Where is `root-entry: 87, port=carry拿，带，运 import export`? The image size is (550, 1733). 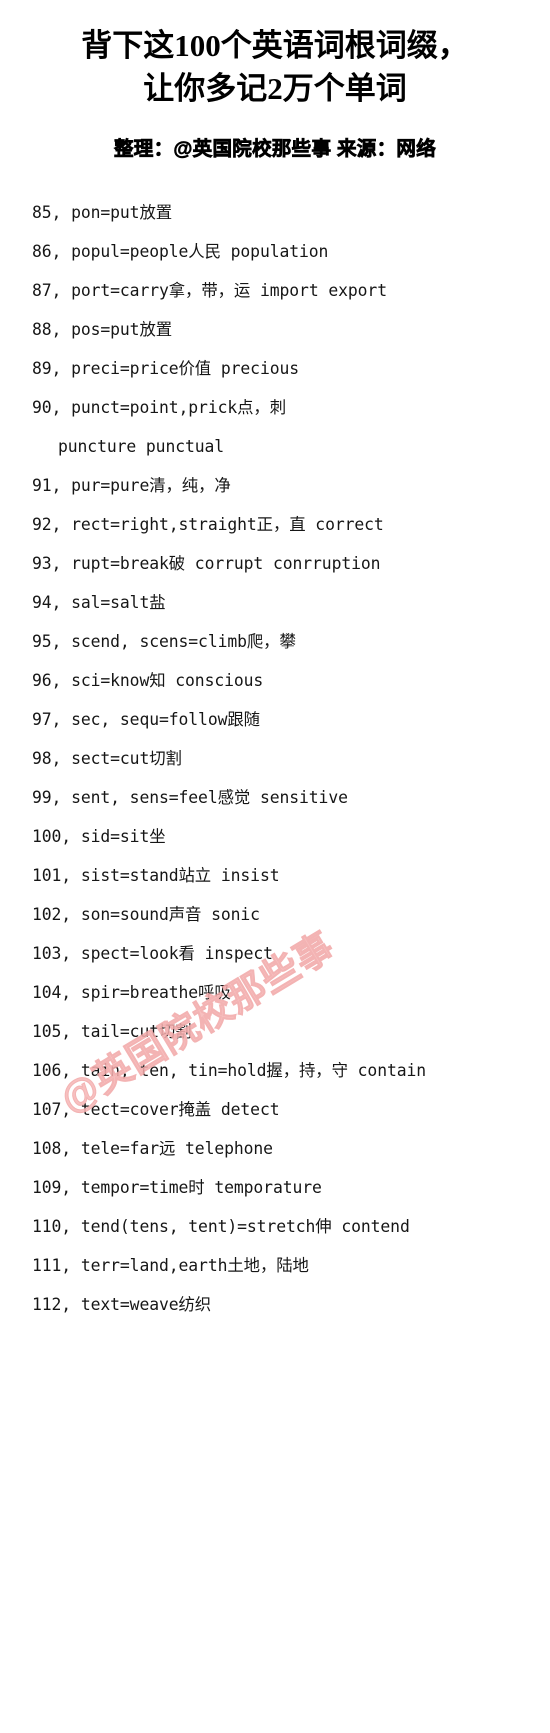
root-entry: 87, port=carry拿，带，运 import export is located at coordinates (209, 290).